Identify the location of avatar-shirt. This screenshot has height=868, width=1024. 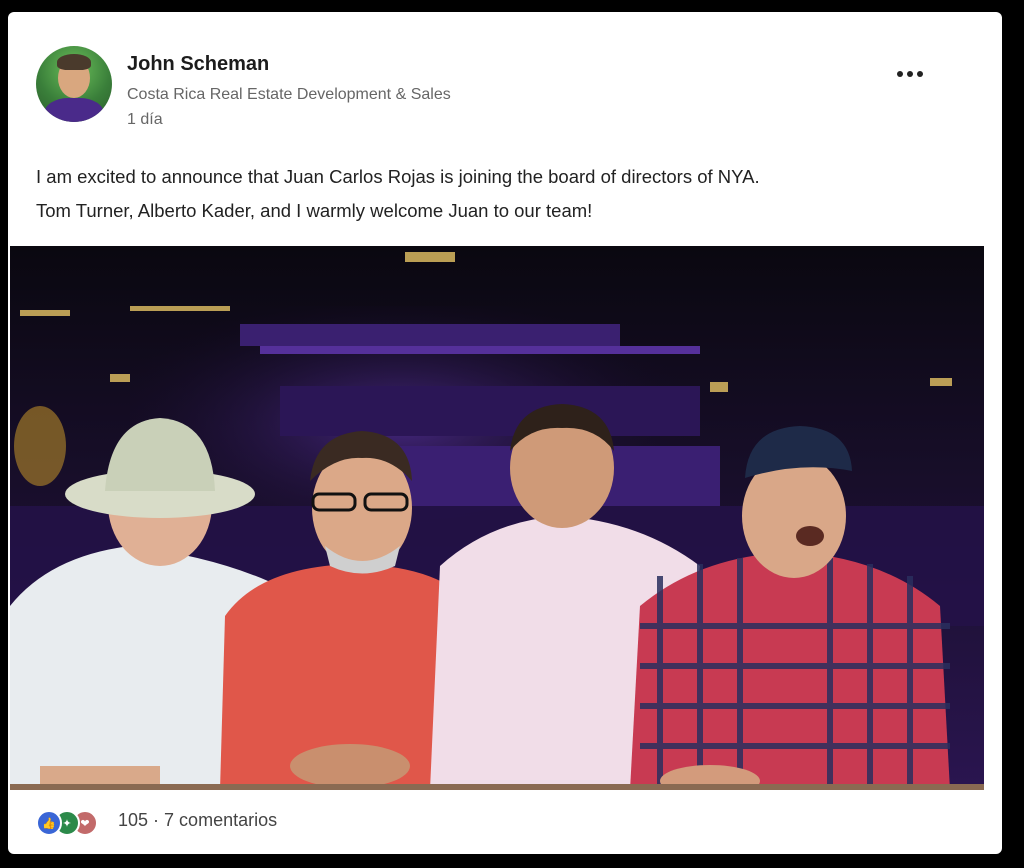
(74, 110).